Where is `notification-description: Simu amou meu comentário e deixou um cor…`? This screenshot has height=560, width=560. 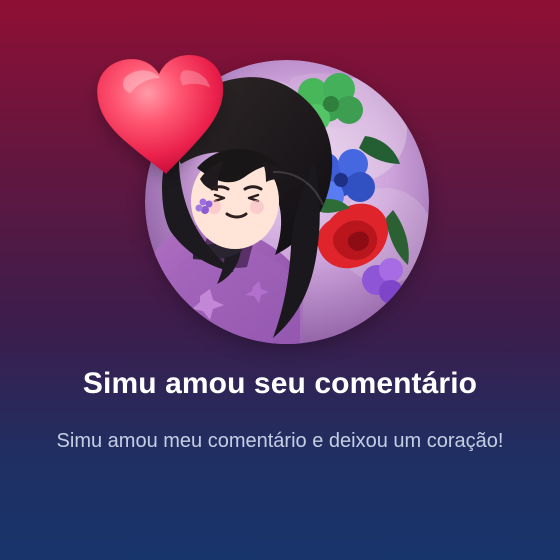 notification-description: Simu amou meu comentário e deixou um cor… is located at coordinates (280, 441).